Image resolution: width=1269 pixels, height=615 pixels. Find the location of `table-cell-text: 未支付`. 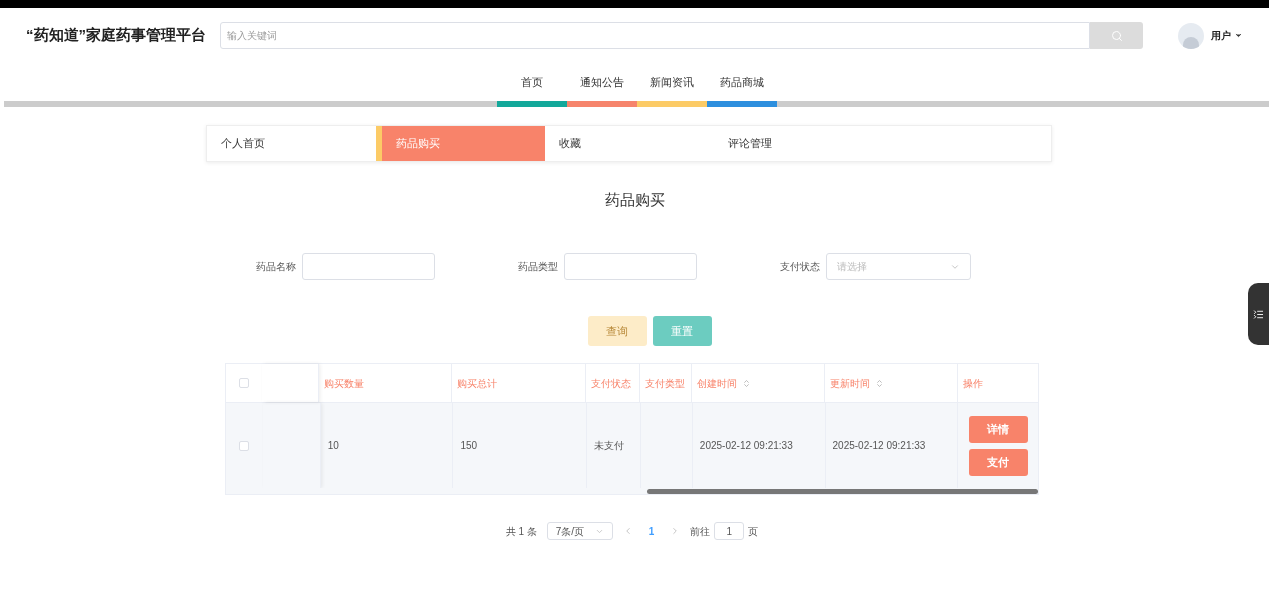

table-cell-text: 未支付 is located at coordinates (609, 446).